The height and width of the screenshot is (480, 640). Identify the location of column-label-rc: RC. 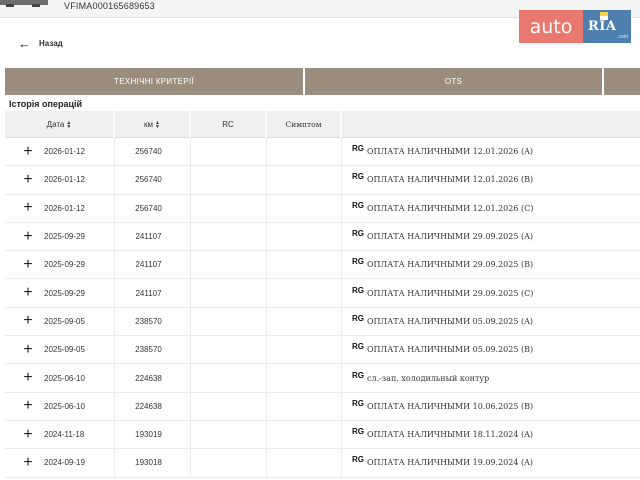
(228, 124).